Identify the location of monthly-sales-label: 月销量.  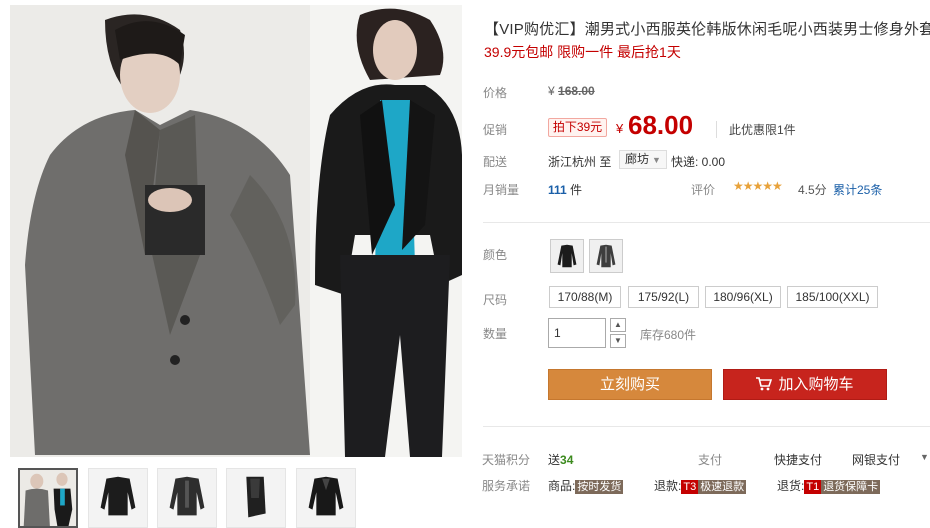
(501, 190).